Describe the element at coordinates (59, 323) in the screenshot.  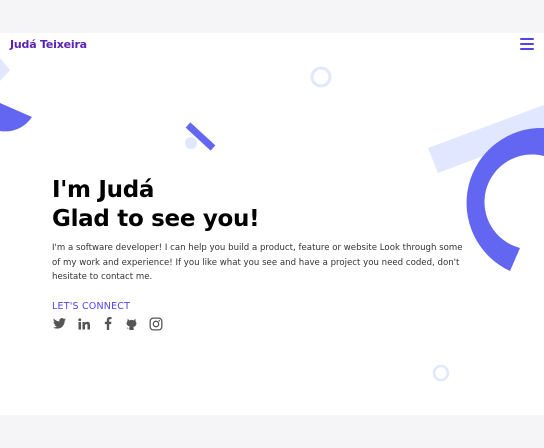
I see `twitter-icon` at that location.